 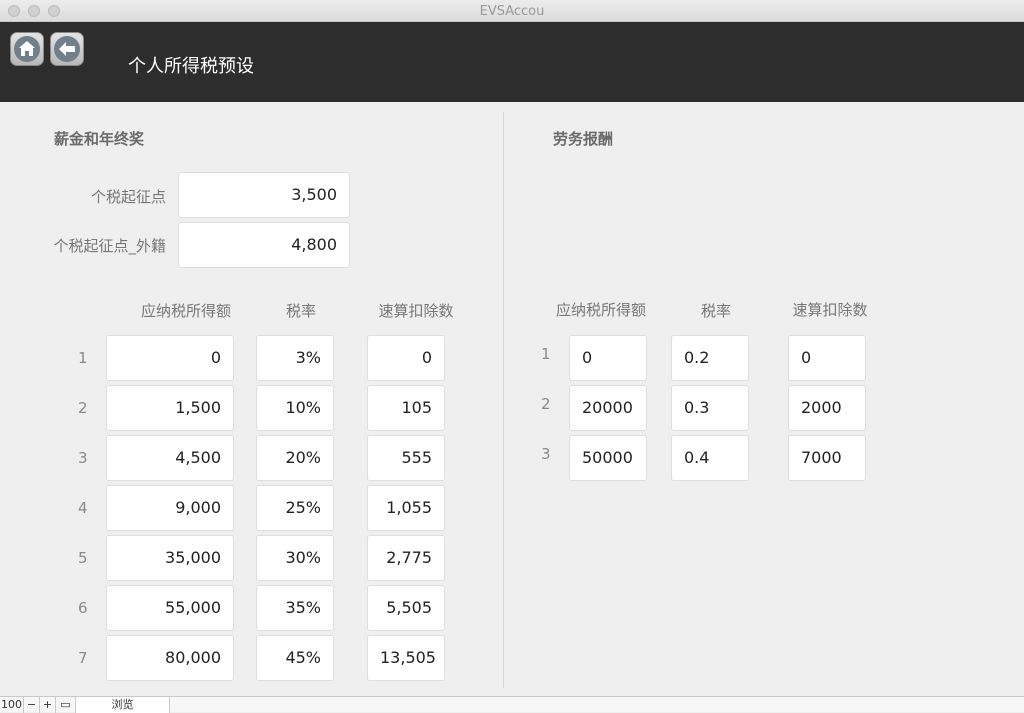 I want to click on app-header: 个人所得税预设, so click(x=512, y=62).